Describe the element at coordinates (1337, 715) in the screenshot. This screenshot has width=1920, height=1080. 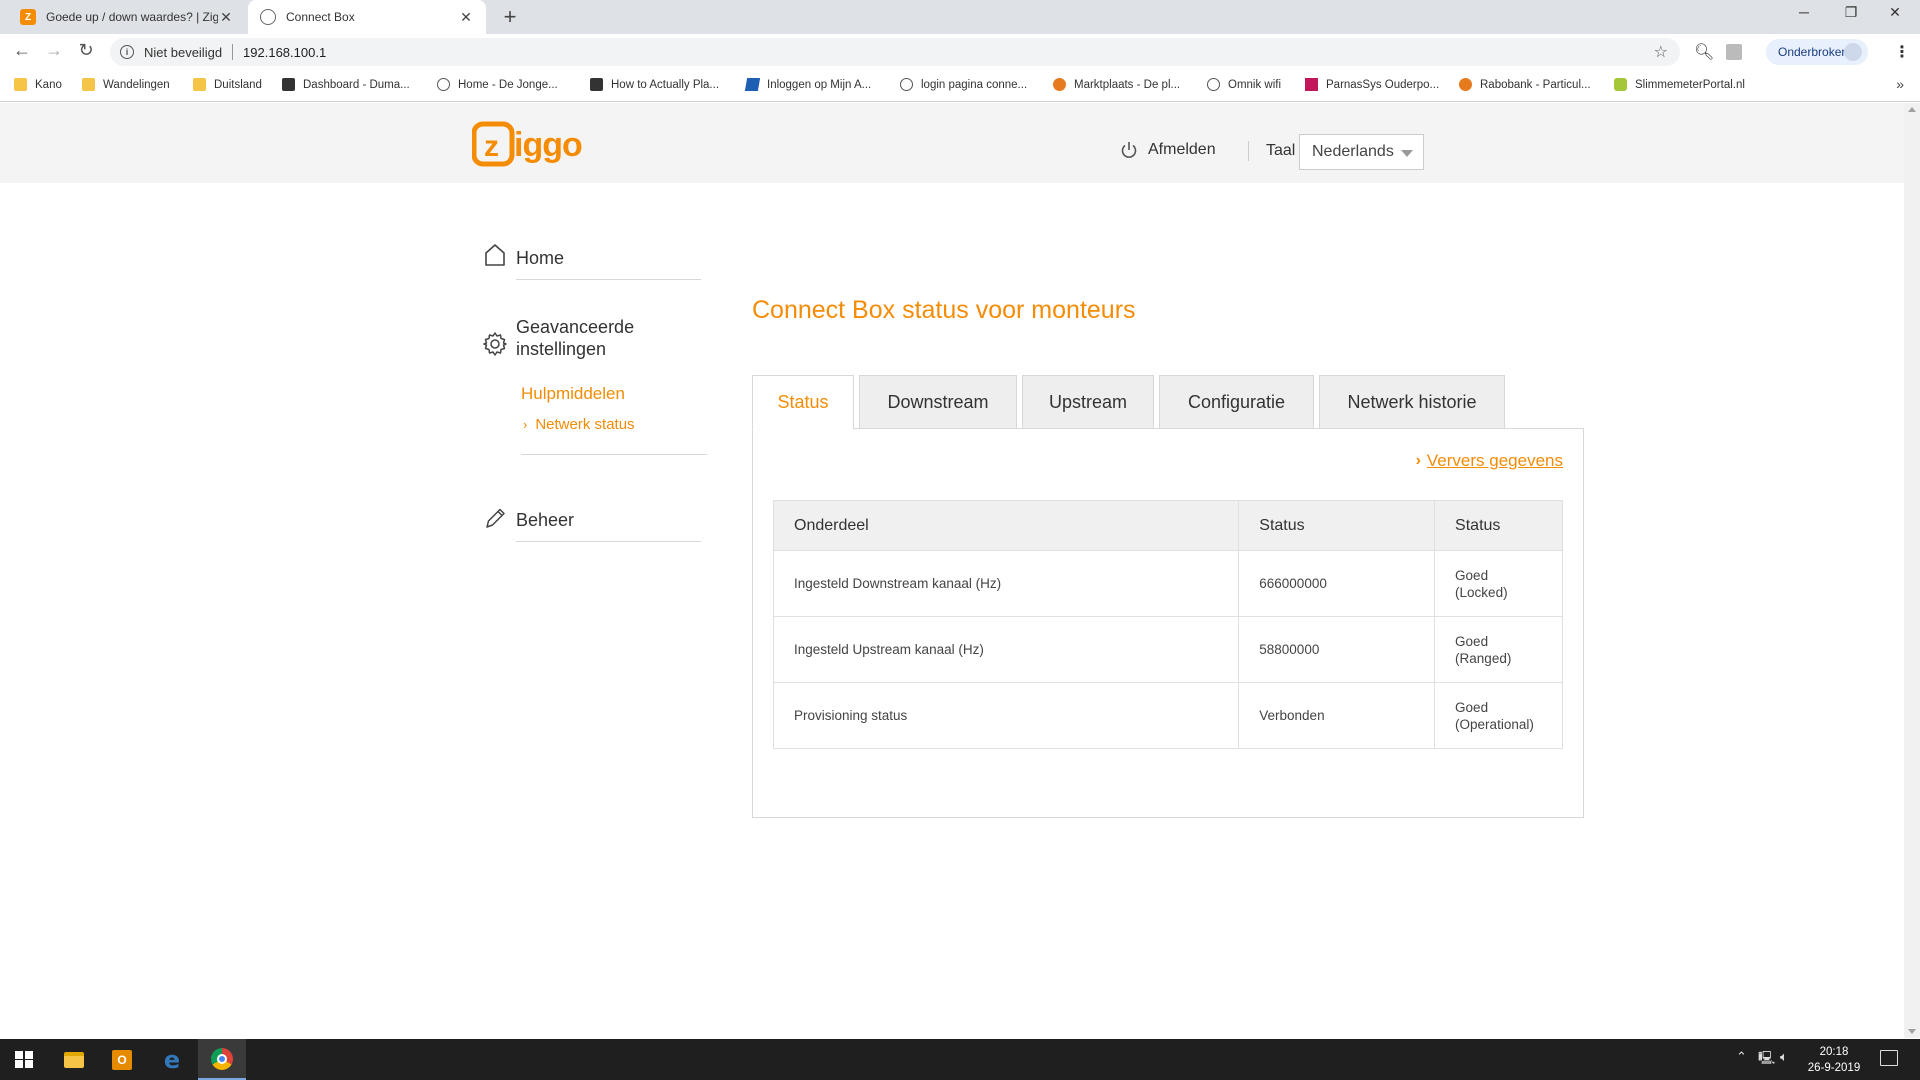
I see `cell-value: Verbonden` at that location.